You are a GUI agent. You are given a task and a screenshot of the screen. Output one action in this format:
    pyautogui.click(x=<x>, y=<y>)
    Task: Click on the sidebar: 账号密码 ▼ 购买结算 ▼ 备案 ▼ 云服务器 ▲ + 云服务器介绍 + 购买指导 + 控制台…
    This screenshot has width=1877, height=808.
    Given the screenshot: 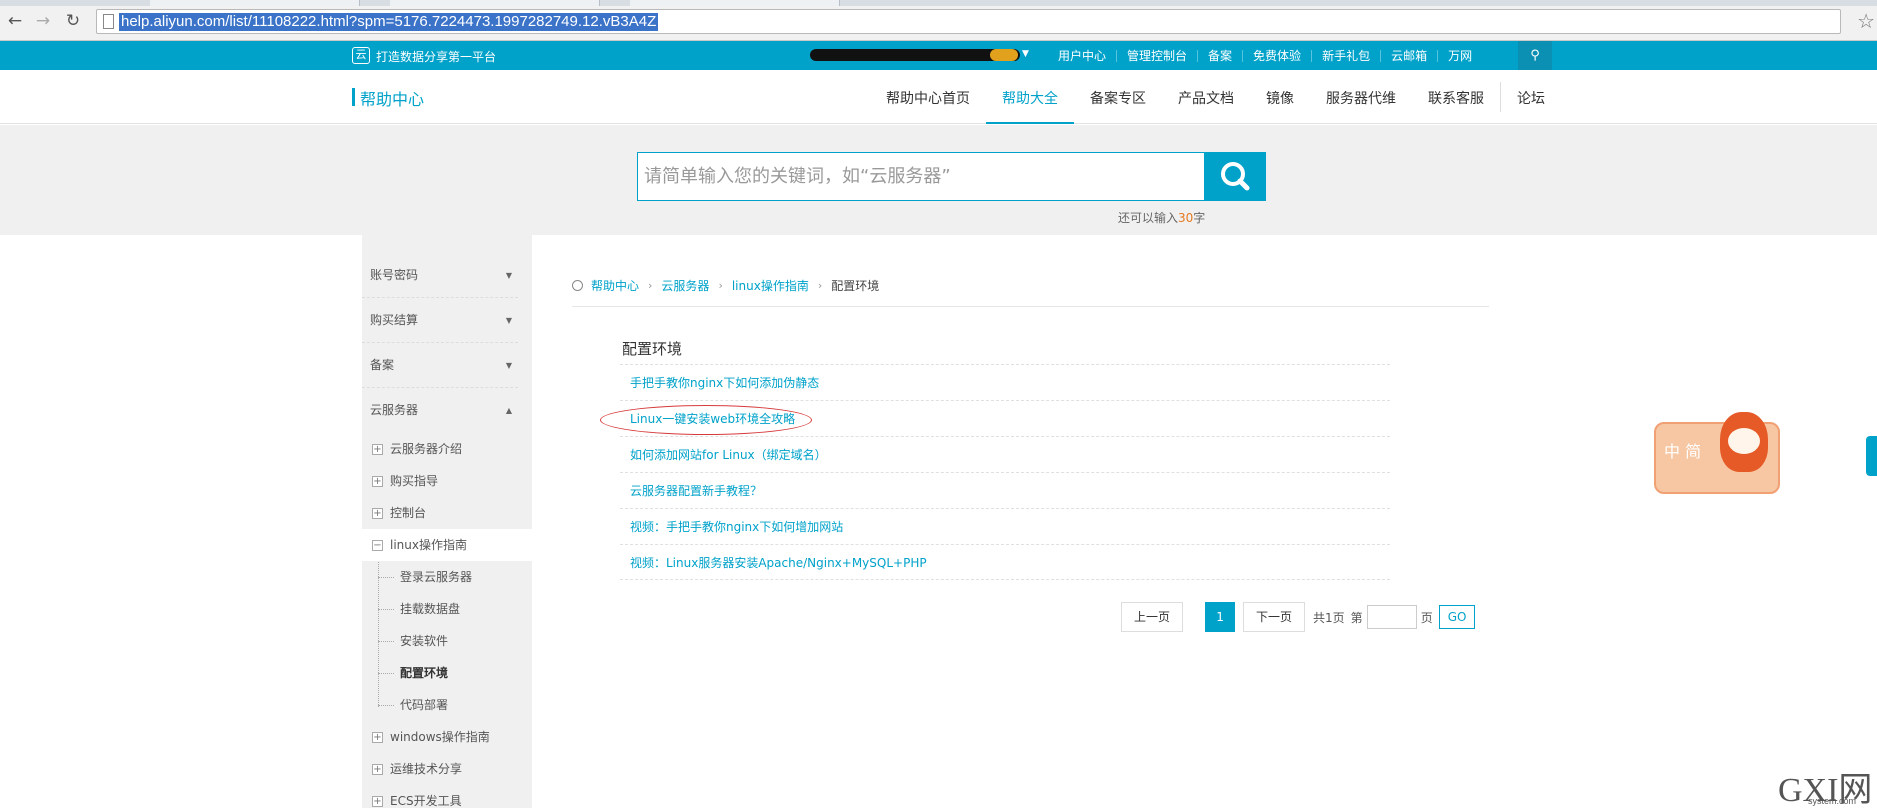 What is the action you would take?
    pyautogui.click(x=447, y=530)
    